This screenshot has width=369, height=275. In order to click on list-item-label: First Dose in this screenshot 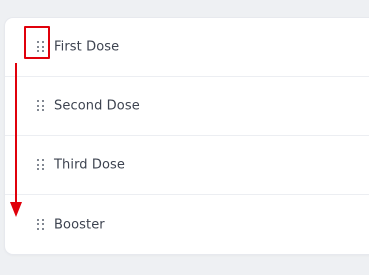, I will do `click(87, 47)`.